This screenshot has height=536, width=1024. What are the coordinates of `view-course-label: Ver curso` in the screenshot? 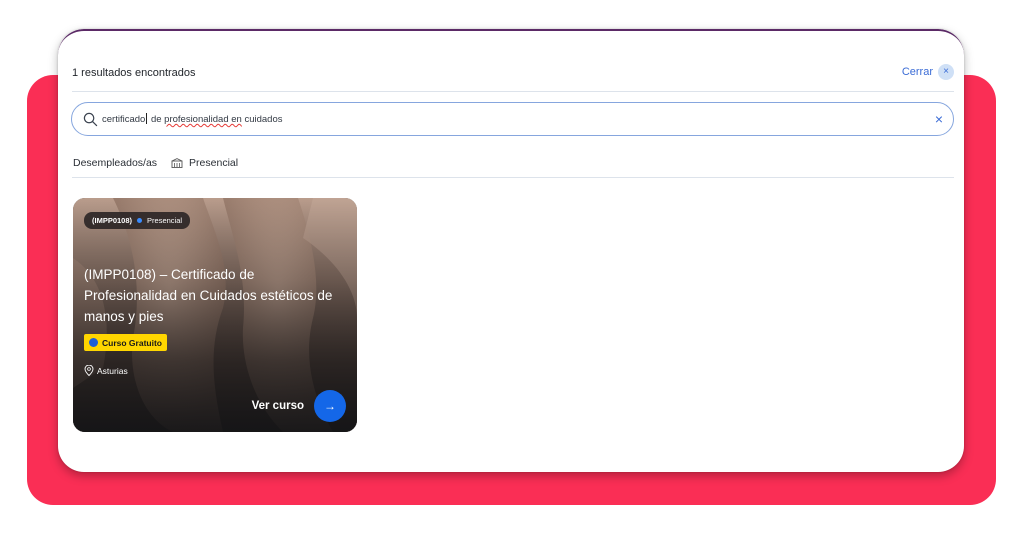 It's located at (277, 406).